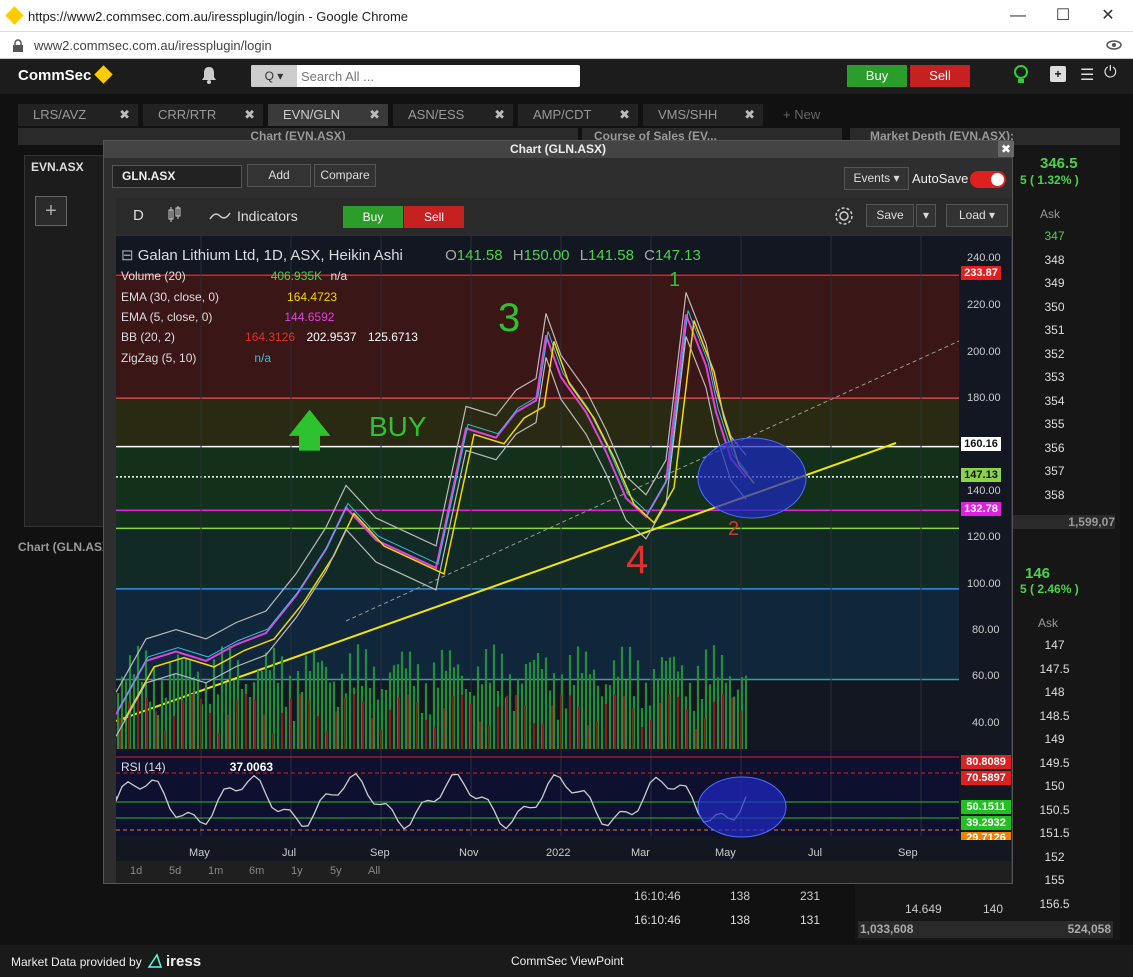  What do you see at coordinates (1006, 149) in the screenshot?
I see `chart-window-close-icon: ✖` at bounding box center [1006, 149].